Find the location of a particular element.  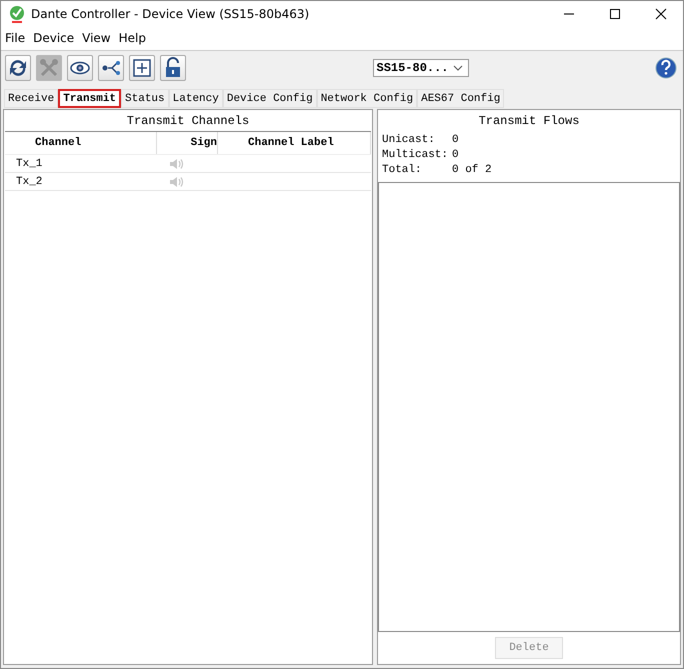

menu-item: View is located at coordinates (96, 38).